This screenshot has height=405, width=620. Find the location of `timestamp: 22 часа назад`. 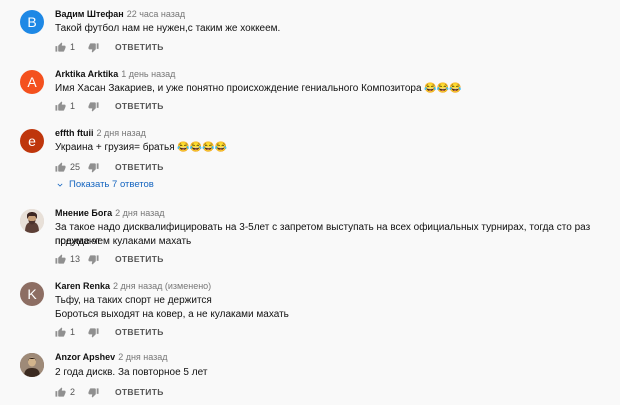

timestamp: 22 часа назад is located at coordinates (156, 14).